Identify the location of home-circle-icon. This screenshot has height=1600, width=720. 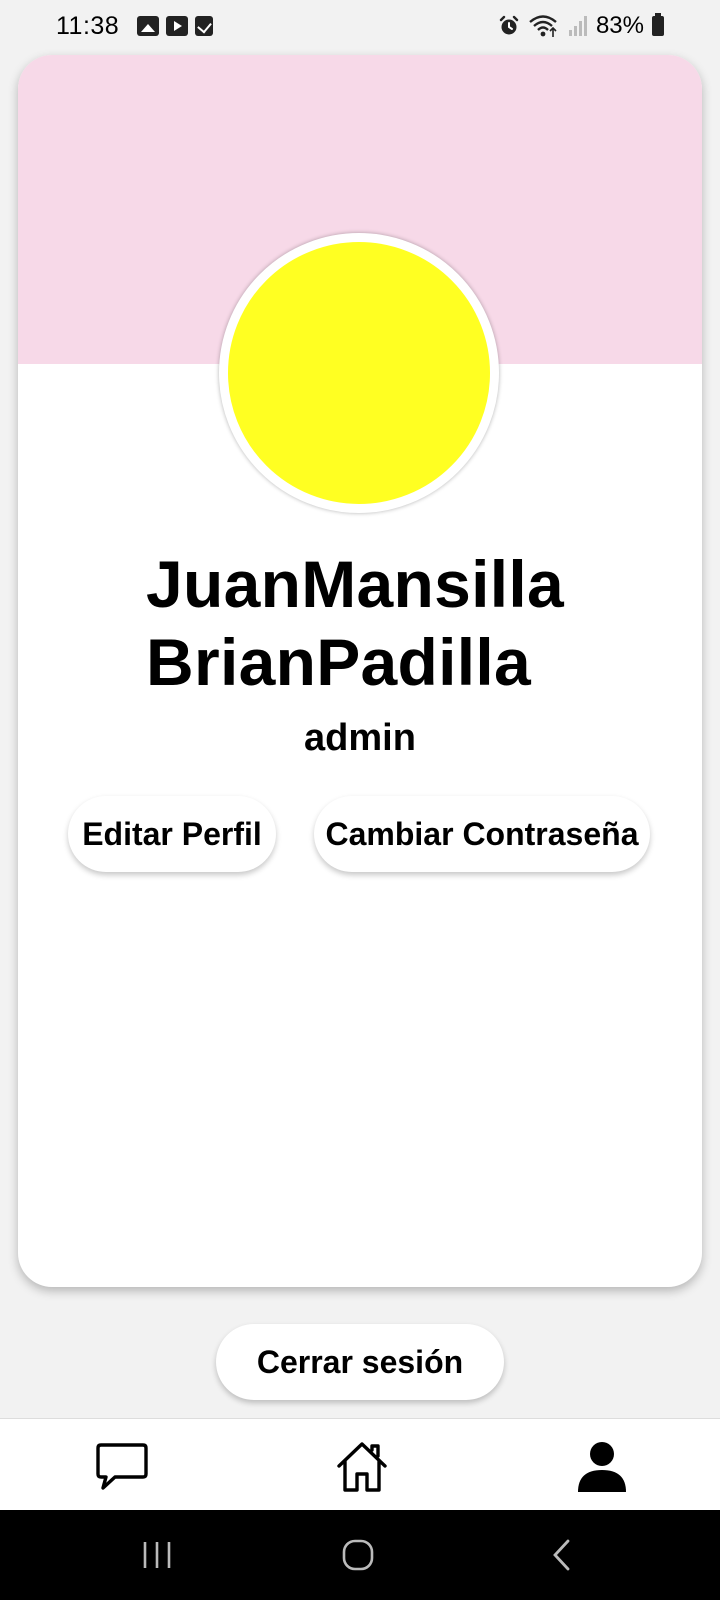
(358, 1555).